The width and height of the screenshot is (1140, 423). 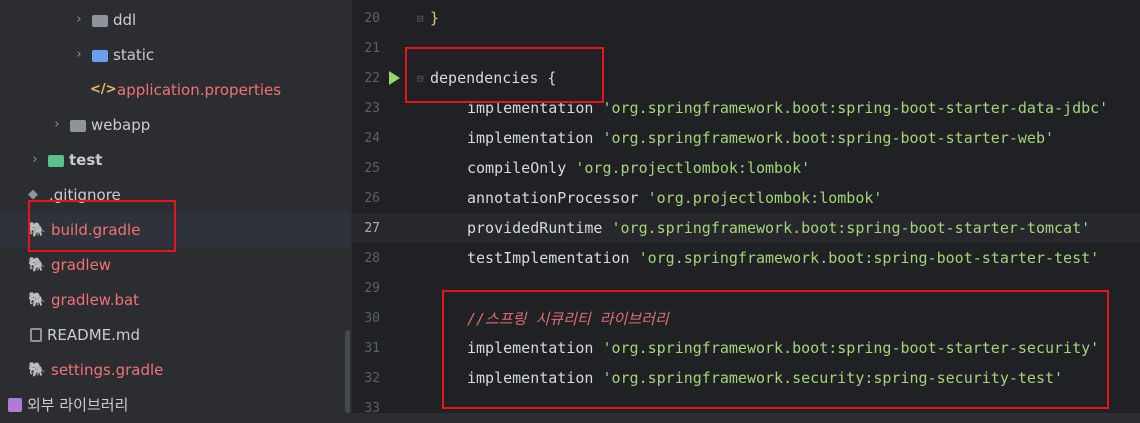 I want to click on code-line: 33, so click(x=746, y=408).